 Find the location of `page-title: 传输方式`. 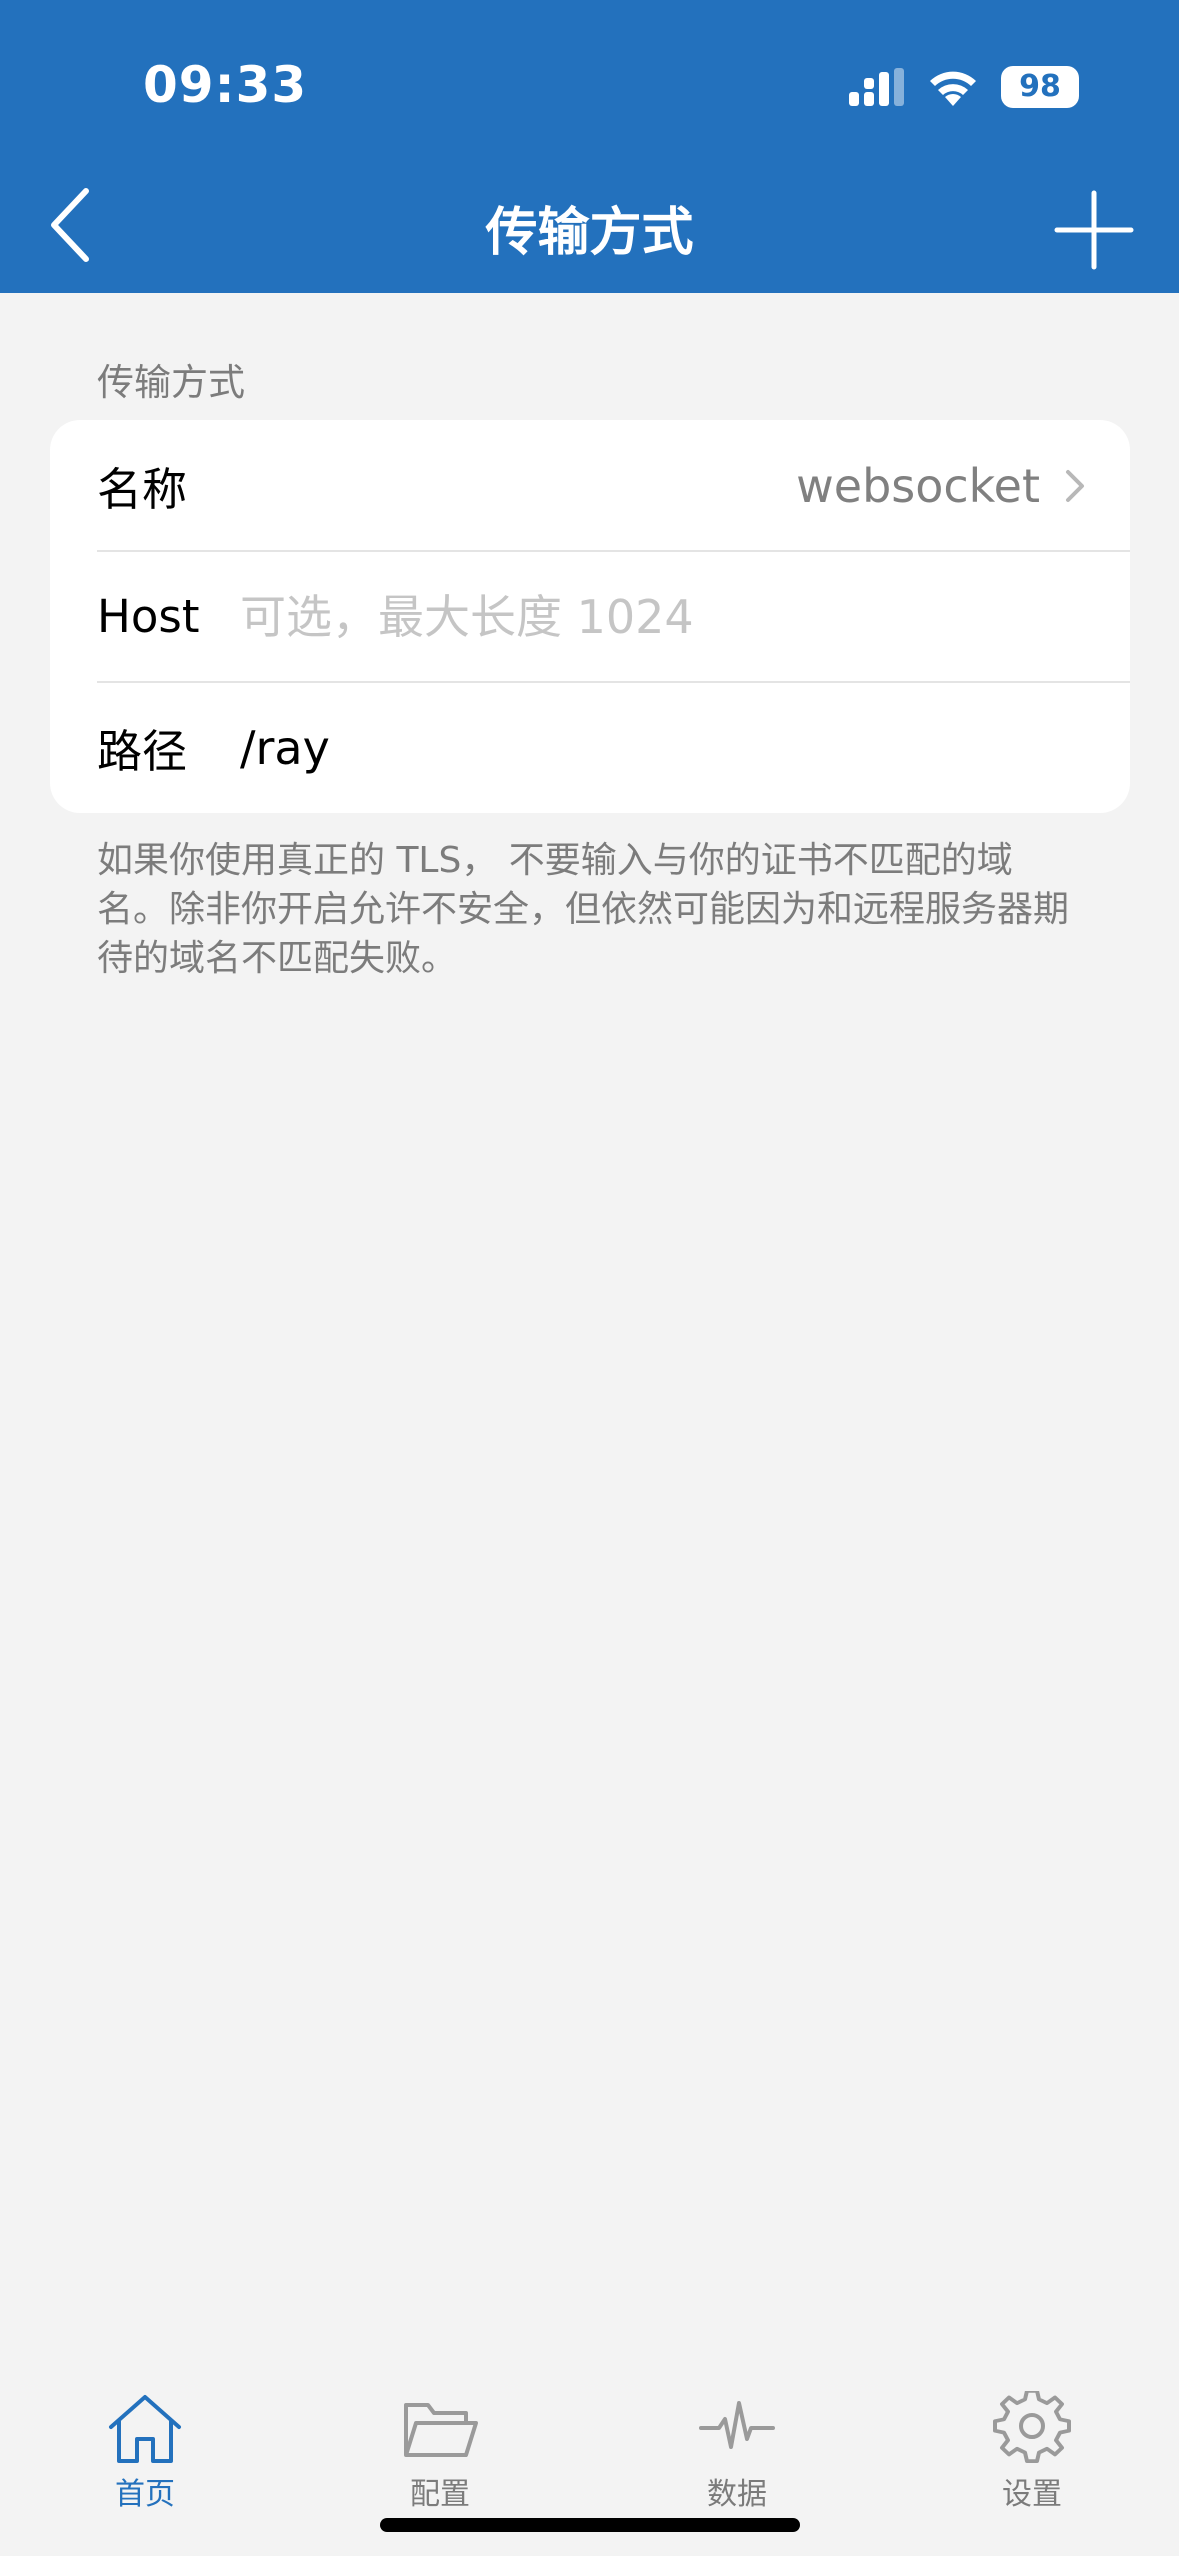

page-title: 传输方式 is located at coordinates (589, 233).